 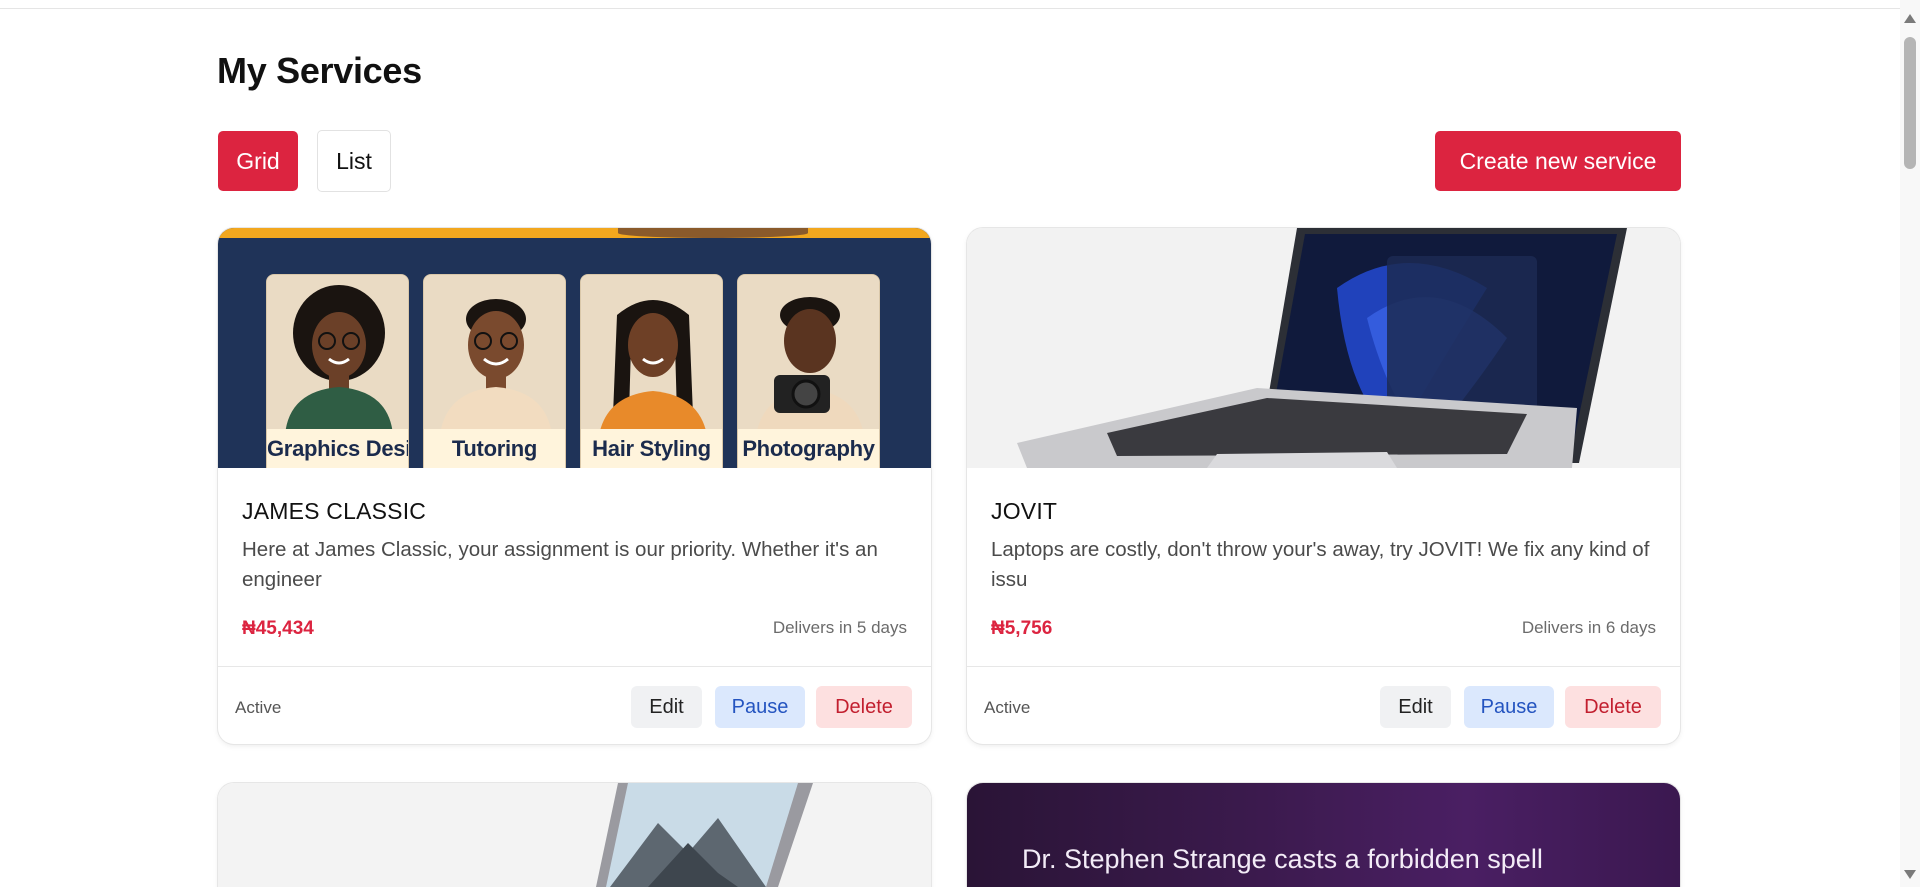 What do you see at coordinates (1910, 103) in the screenshot?
I see `scrollbar-thumb` at bounding box center [1910, 103].